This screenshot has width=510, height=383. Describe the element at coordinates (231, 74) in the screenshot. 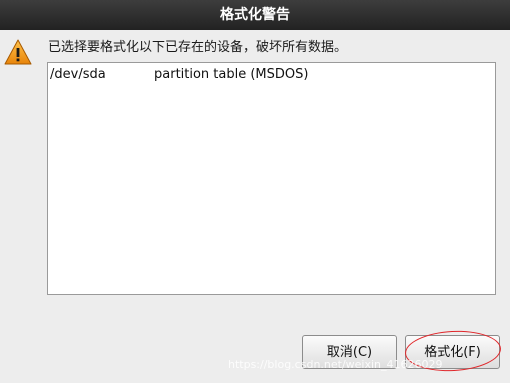

I see `device-description: partition table (MSDOS)` at that location.